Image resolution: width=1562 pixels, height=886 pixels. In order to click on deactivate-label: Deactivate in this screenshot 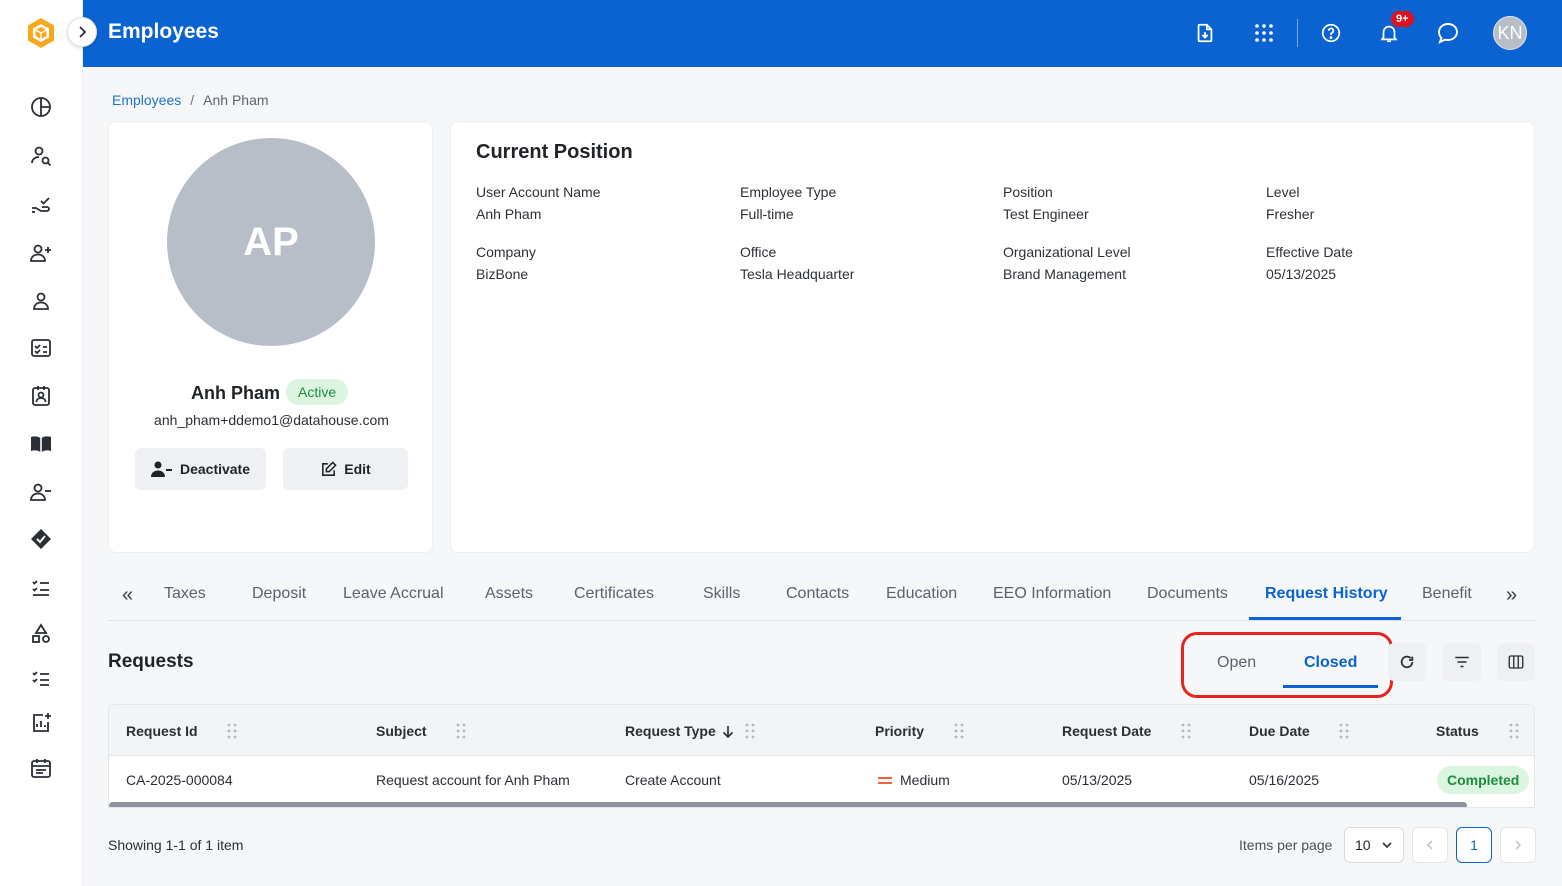, I will do `click(215, 469)`.